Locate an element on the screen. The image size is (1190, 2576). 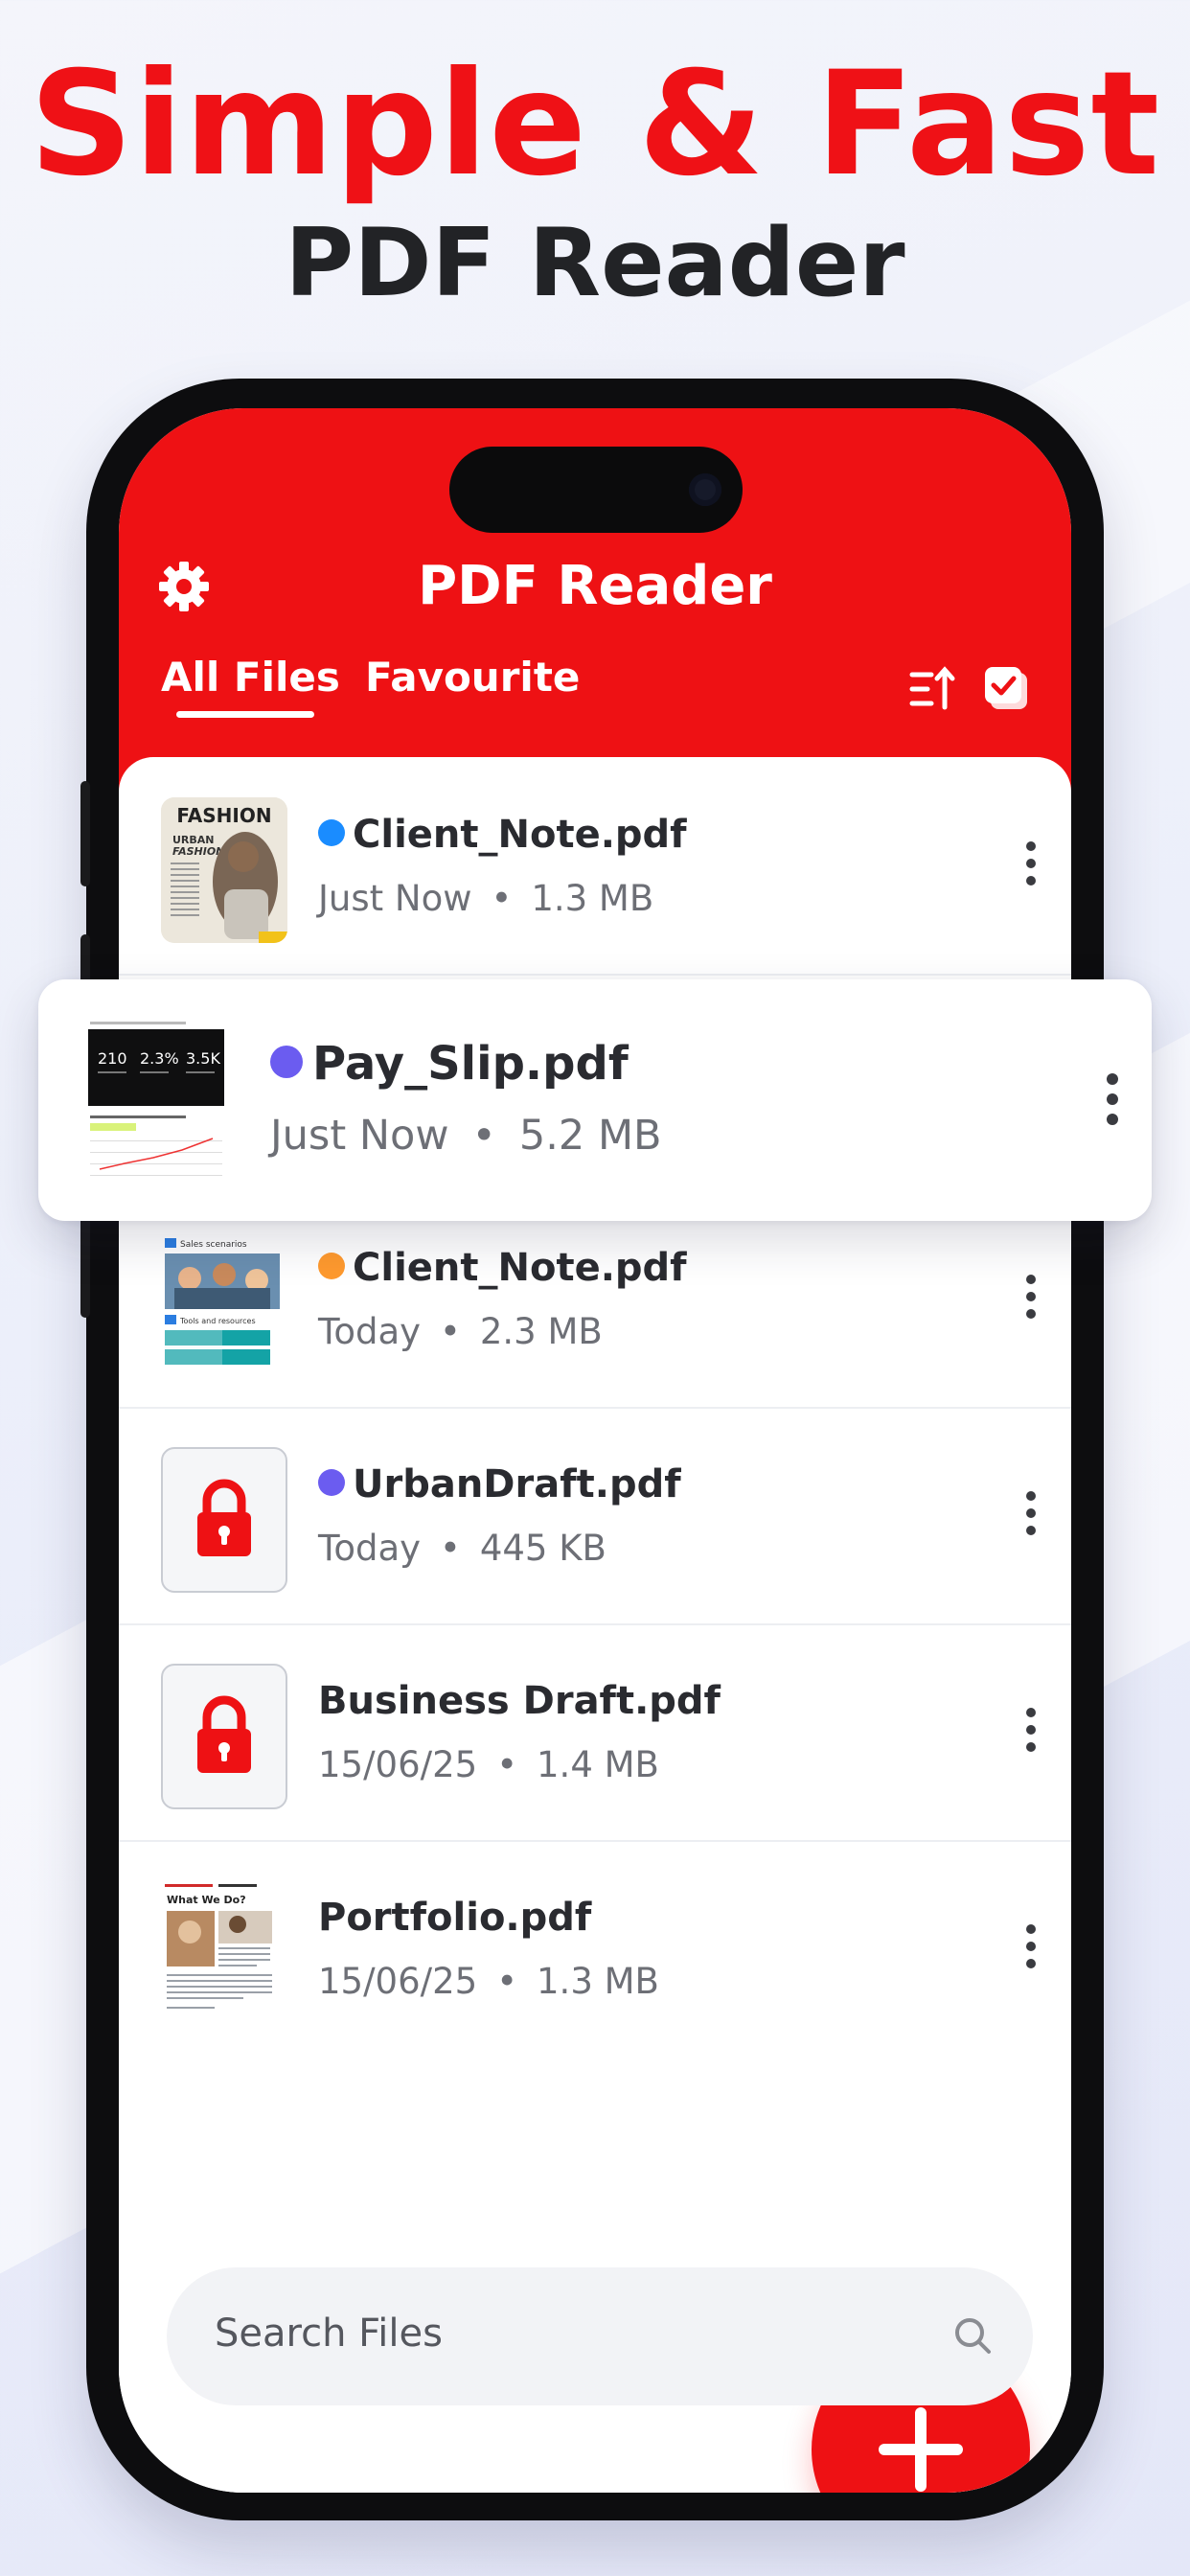
file-name: UrbanDraft.pdf is located at coordinates (500, 1484).